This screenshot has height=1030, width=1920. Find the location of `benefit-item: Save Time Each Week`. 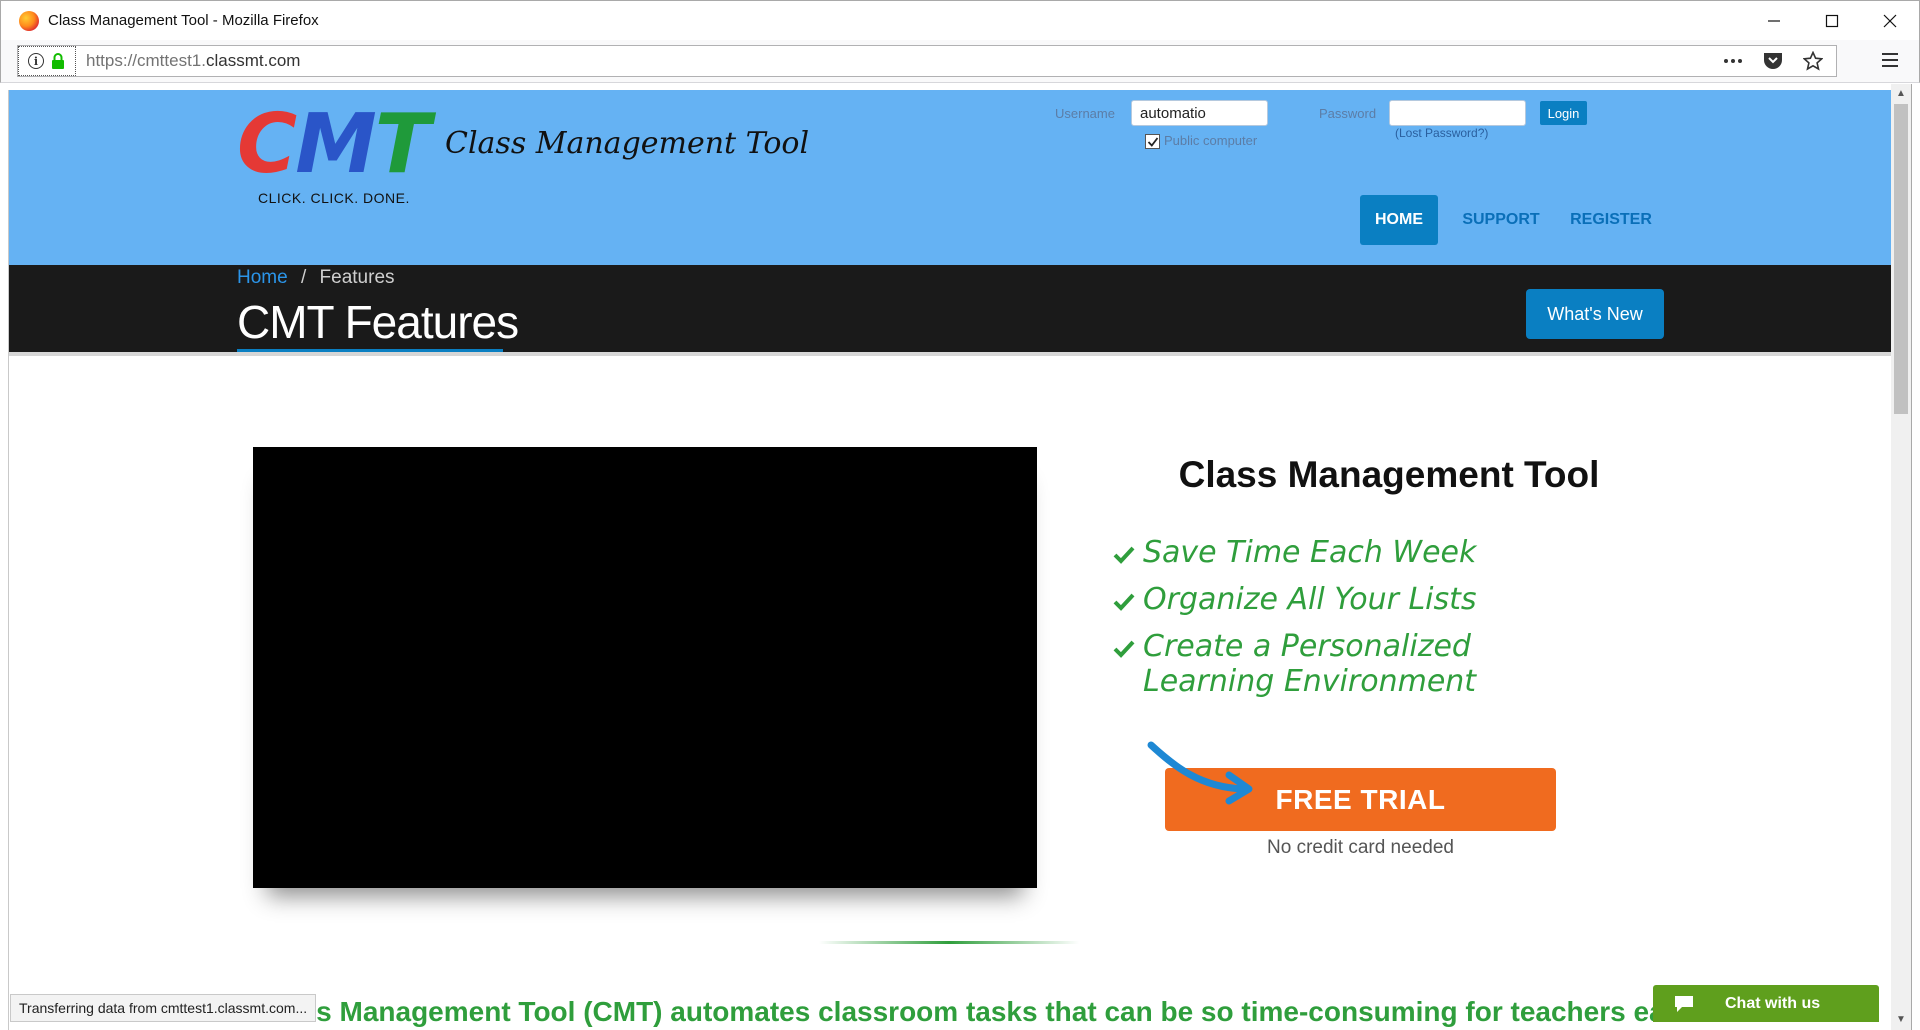

benefit-item: Save Time Each Week is located at coordinates (1343, 552).